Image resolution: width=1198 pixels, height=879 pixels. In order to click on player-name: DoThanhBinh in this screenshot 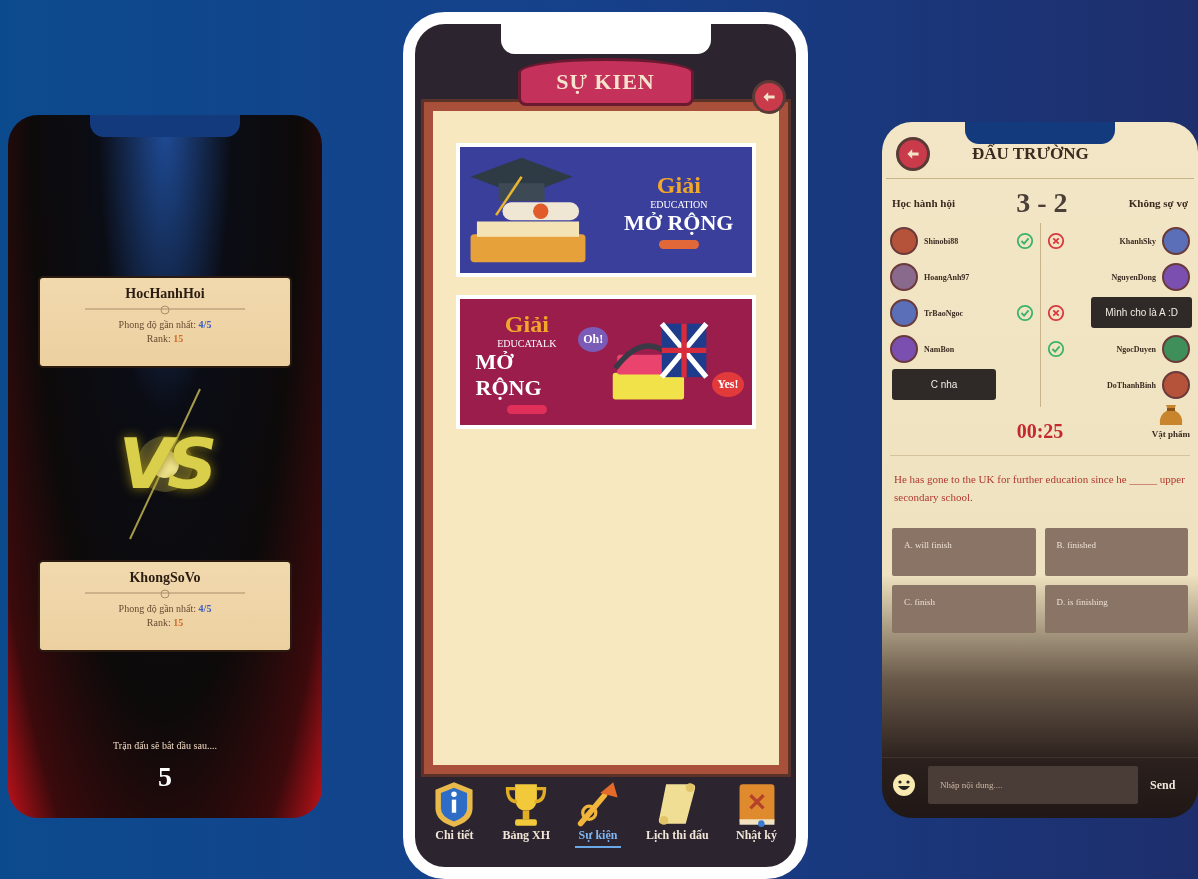, I will do `click(1131, 385)`.